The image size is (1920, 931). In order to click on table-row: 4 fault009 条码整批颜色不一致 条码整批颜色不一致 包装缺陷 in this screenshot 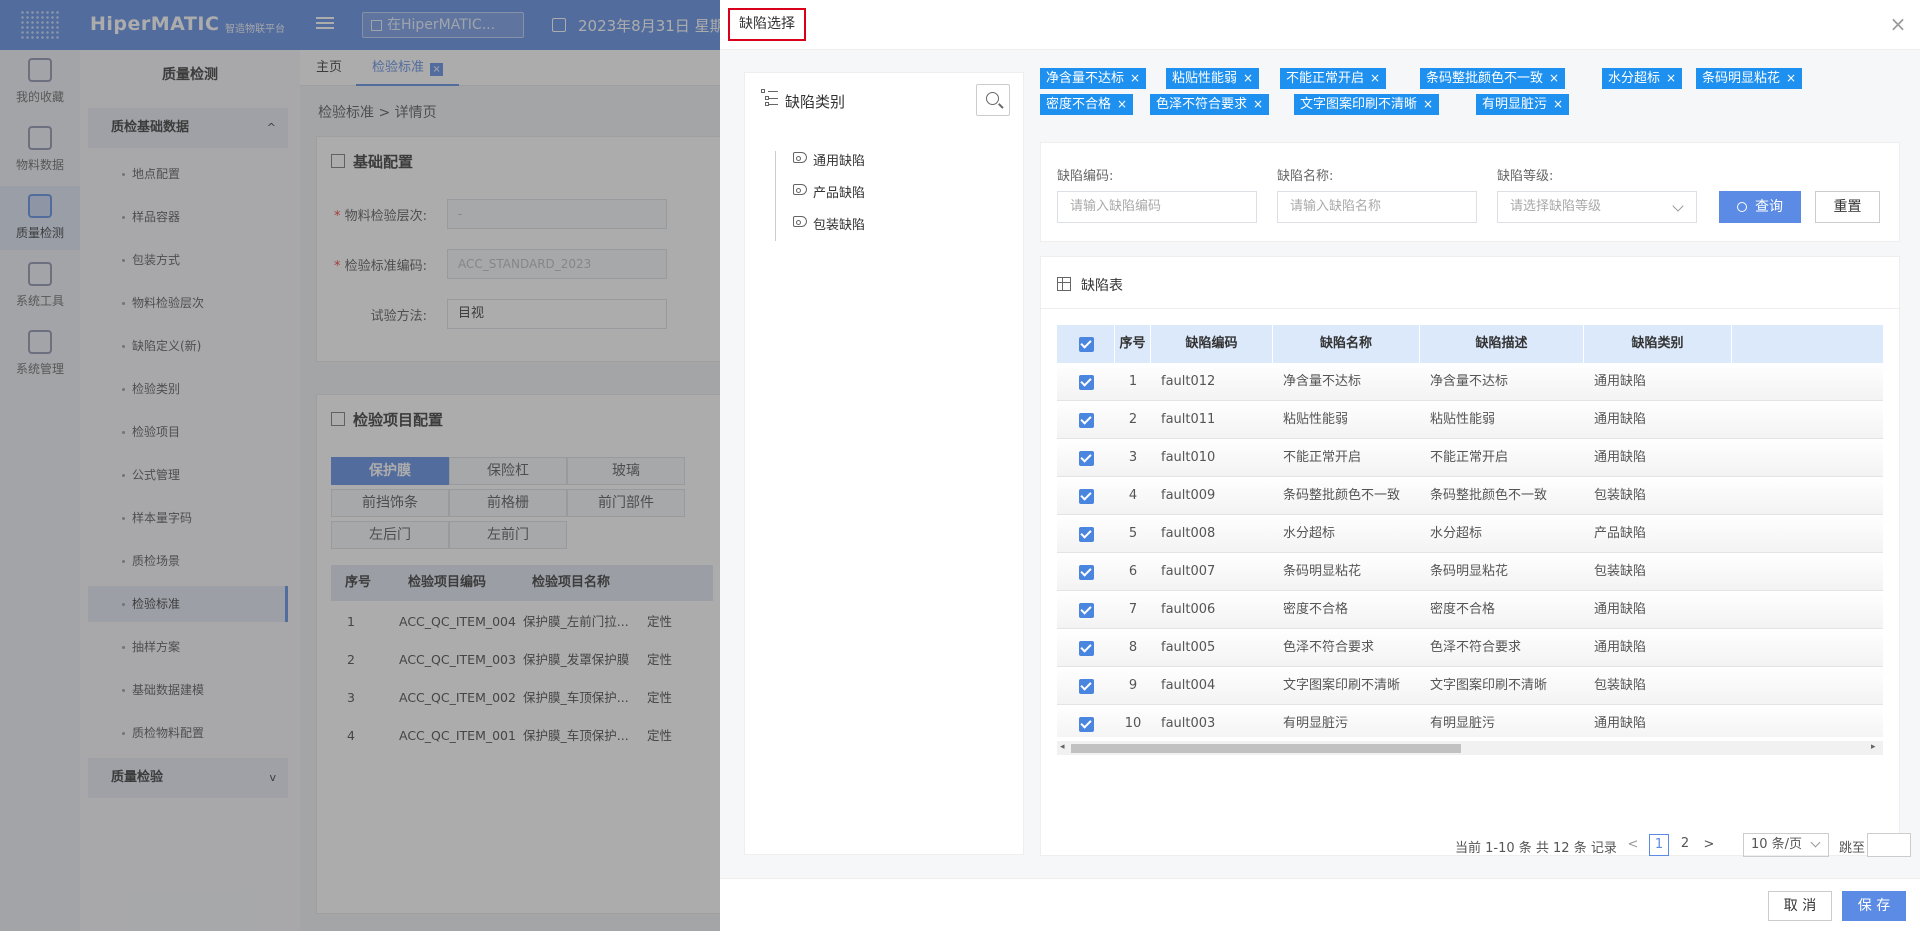, I will do `click(1470, 496)`.